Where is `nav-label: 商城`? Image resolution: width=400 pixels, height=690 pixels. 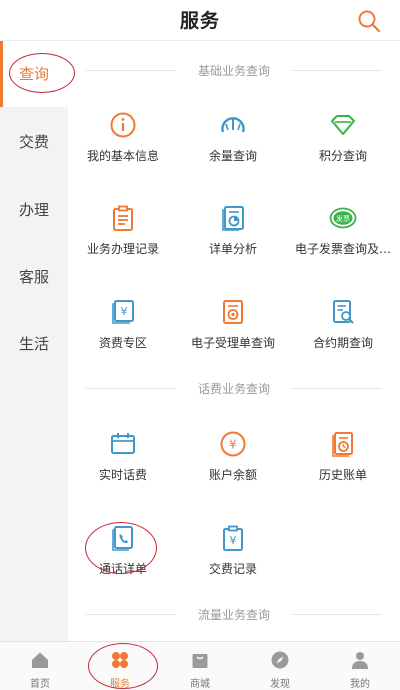
nav-label: 商城 is located at coordinates (200, 684).